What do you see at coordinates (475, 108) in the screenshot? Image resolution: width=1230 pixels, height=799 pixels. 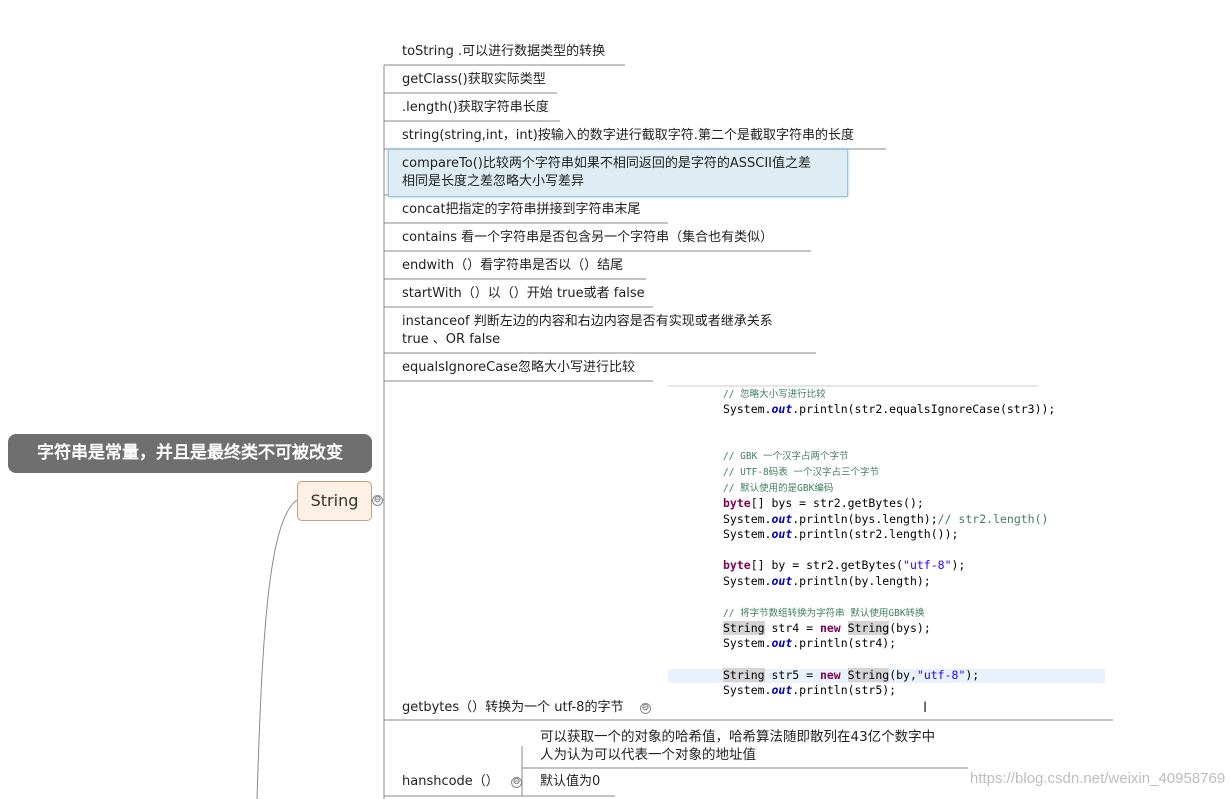 I see `topic-length: .length()获取字符串长度` at bounding box center [475, 108].